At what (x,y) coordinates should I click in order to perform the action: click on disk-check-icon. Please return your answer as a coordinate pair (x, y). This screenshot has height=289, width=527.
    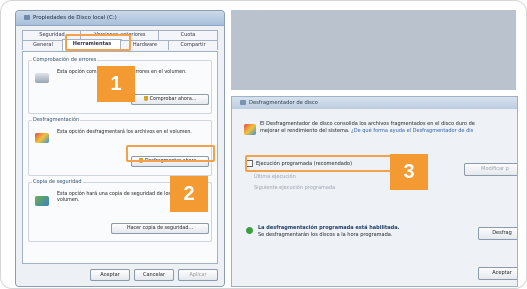
    Looking at the image, I should click on (42, 78).